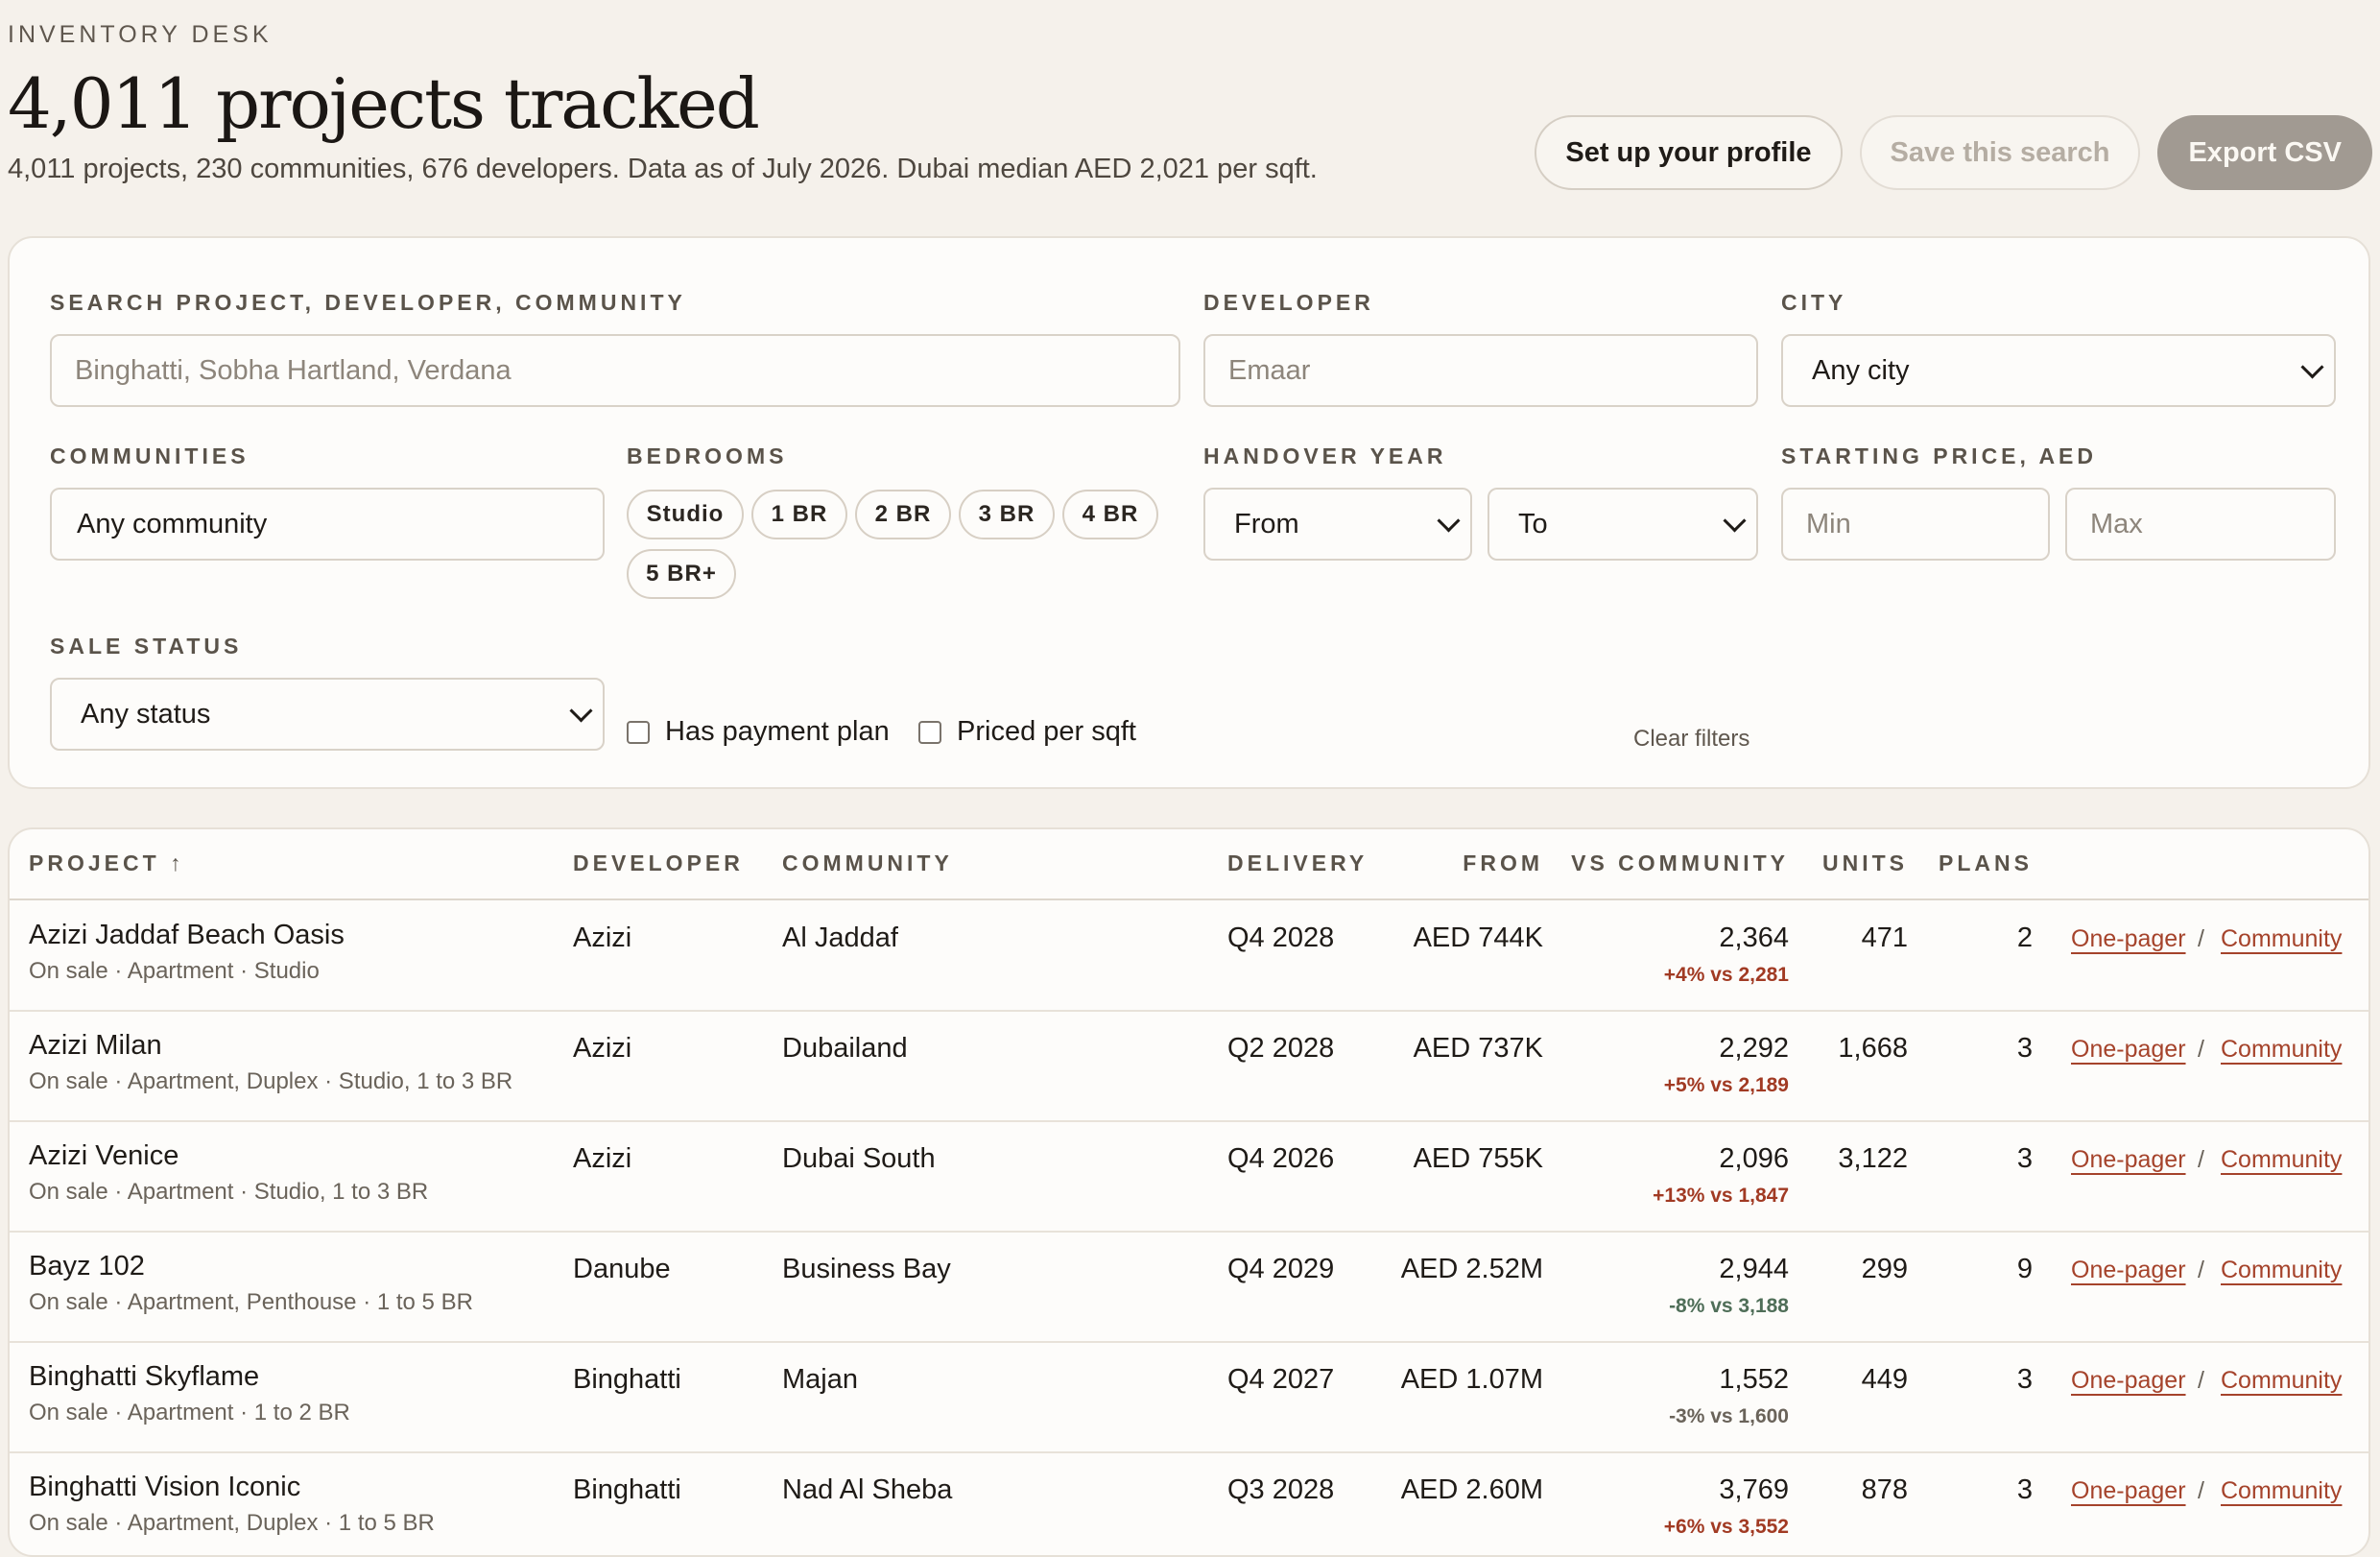  I want to click on handover-from-select: From, so click(1337, 524).